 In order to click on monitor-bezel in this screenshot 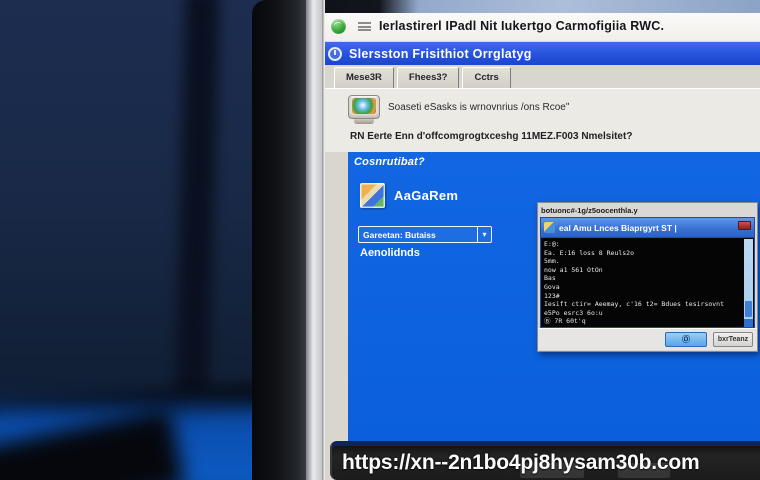, I will do `click(280, 240)`.